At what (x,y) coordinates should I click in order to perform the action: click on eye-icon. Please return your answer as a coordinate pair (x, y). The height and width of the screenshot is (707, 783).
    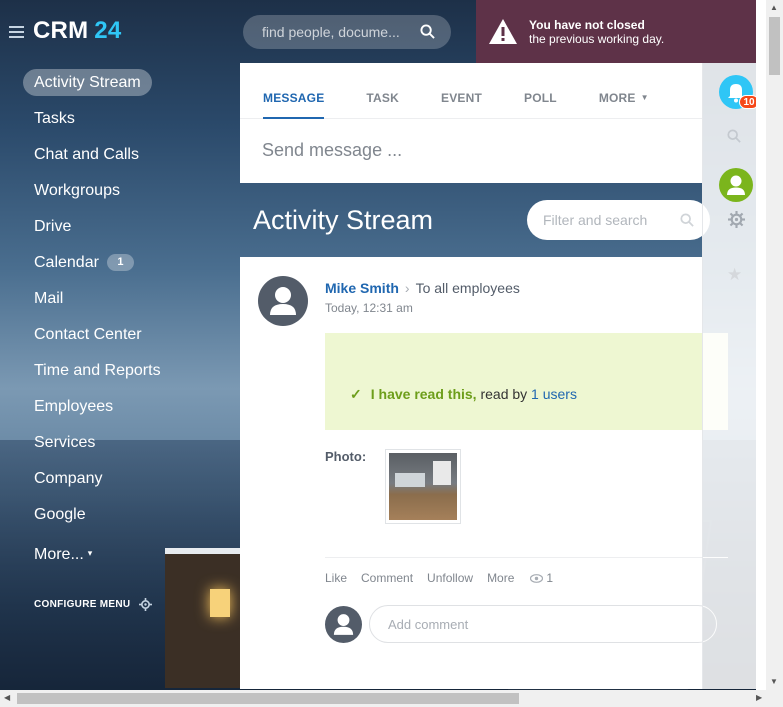
    Looking at the image, I should click on (537, 578).